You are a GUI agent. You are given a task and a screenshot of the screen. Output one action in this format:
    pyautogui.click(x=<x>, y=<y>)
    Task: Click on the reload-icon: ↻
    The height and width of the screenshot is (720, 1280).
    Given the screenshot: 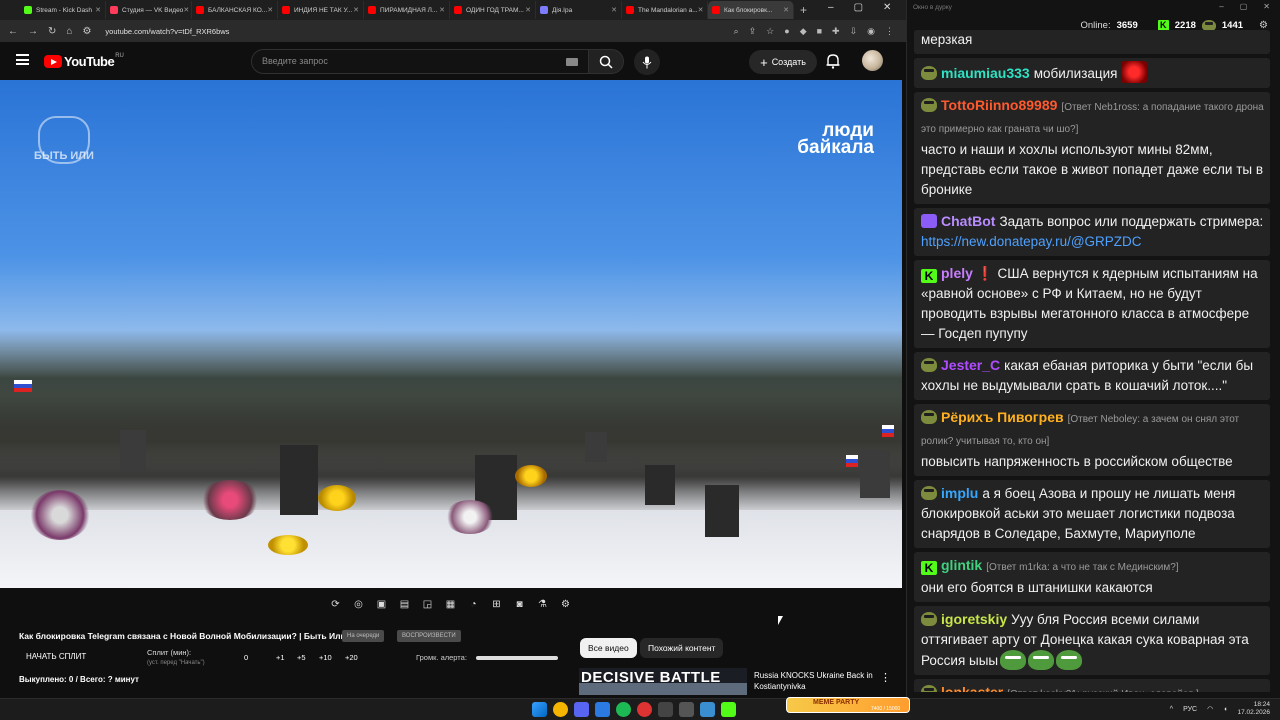 What is the action you would take?
    pyautogui.click(x=52, y=31)
    